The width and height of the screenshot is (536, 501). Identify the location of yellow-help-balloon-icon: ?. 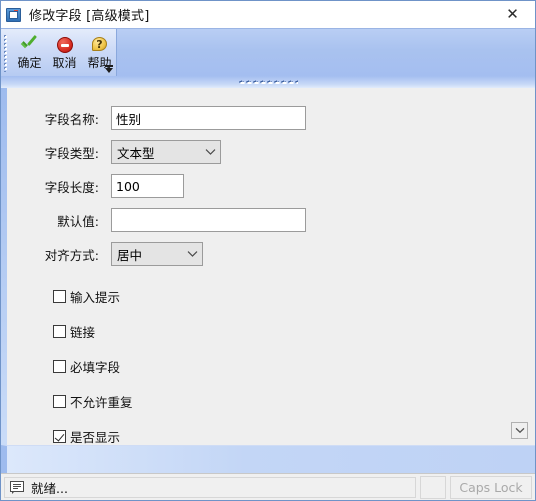
(100, 45).